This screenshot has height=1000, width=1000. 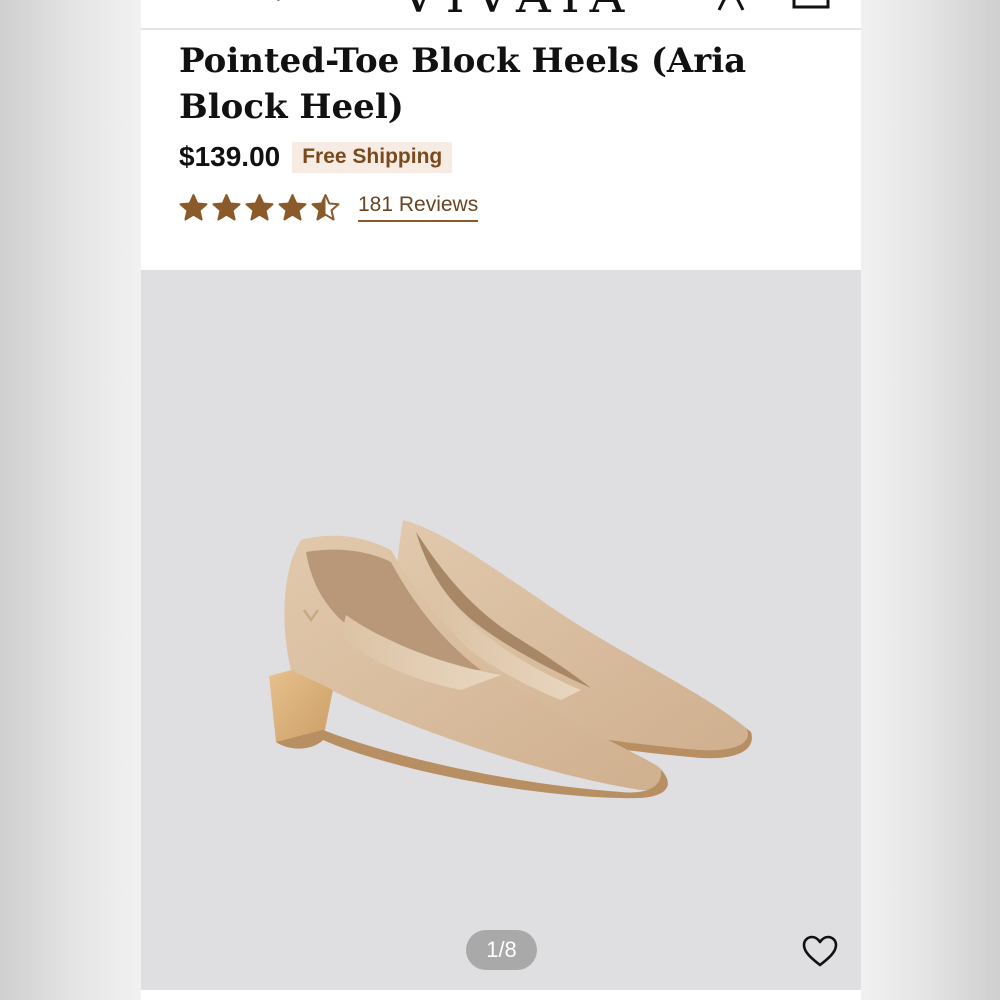 What do you see at coordinates (501, 950) in the screenshot?
I see `image-counter: 1/8` at bounding box center [501, 950].